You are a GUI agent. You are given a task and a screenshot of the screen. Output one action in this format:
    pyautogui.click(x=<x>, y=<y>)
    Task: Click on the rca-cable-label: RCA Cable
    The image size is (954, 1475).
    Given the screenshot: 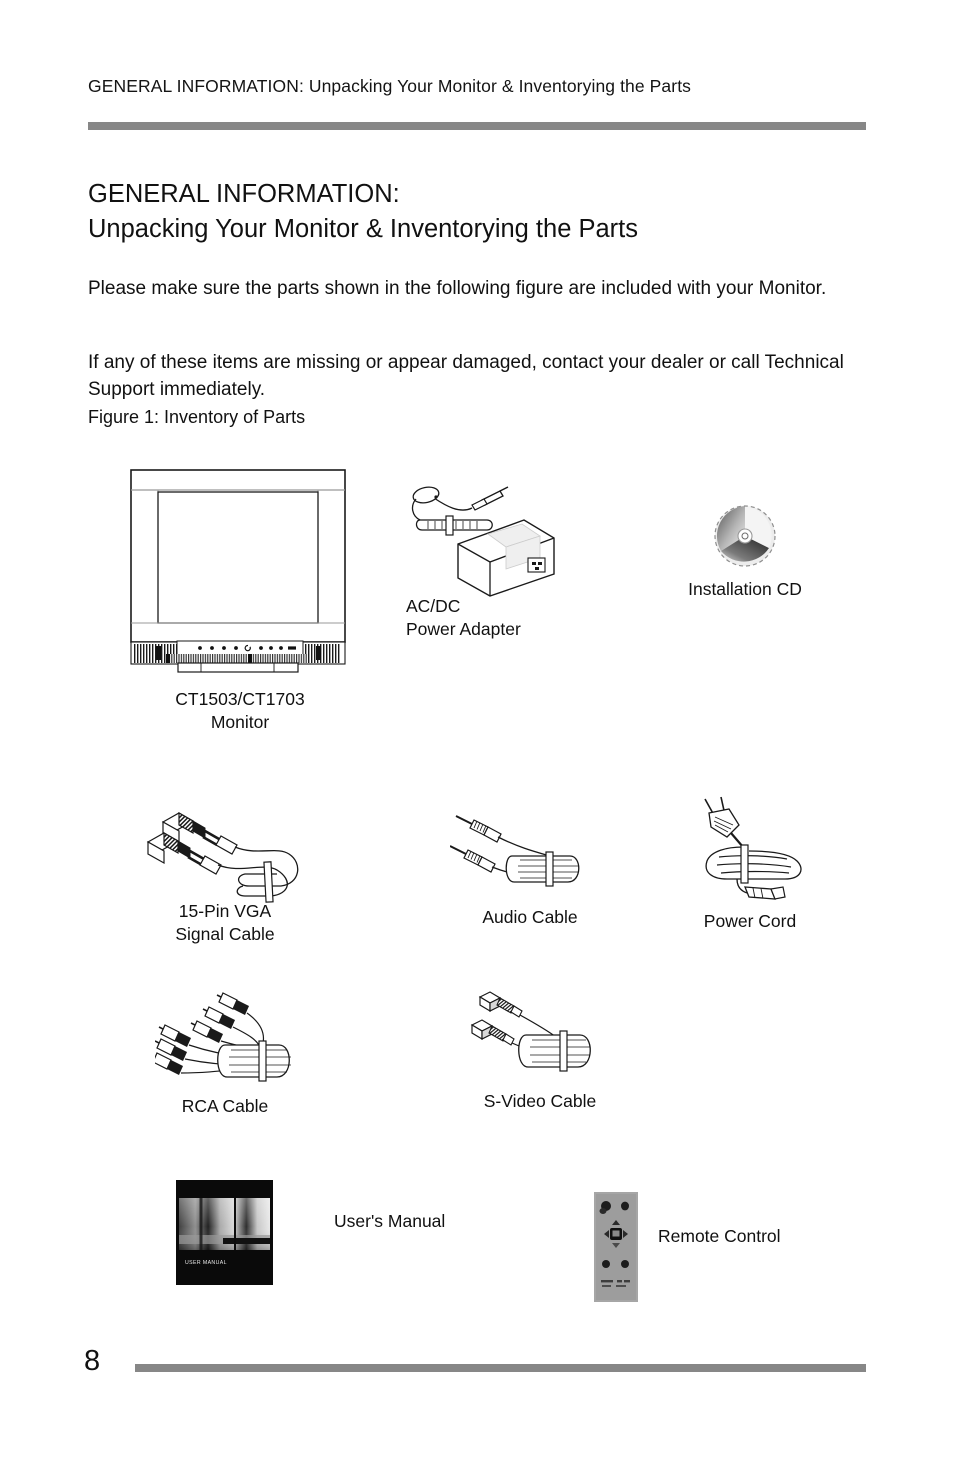 What is the action you would take?
    pyautogui.click(x=225, y=1106)
    